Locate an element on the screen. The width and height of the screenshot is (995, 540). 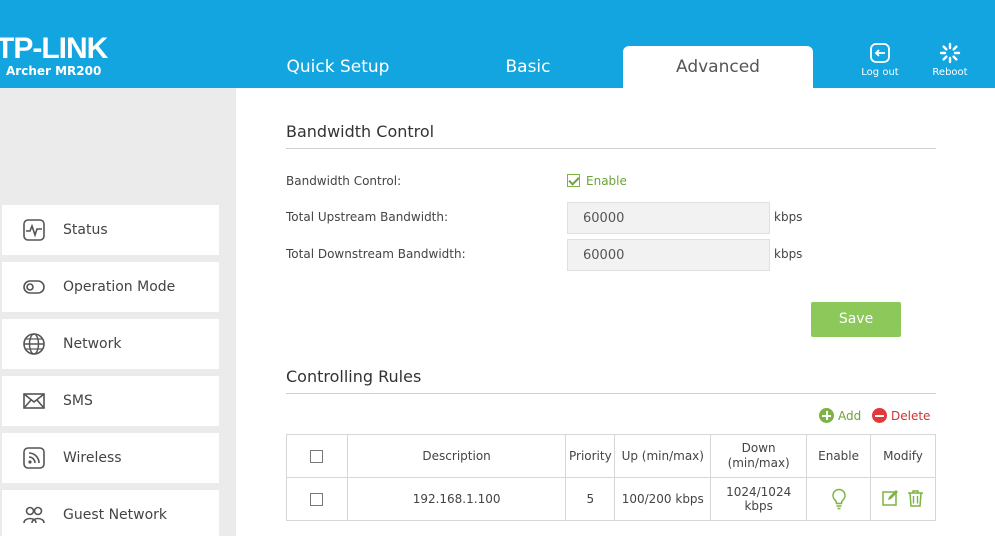
add-label: Add is located at coordinates (850, 416).